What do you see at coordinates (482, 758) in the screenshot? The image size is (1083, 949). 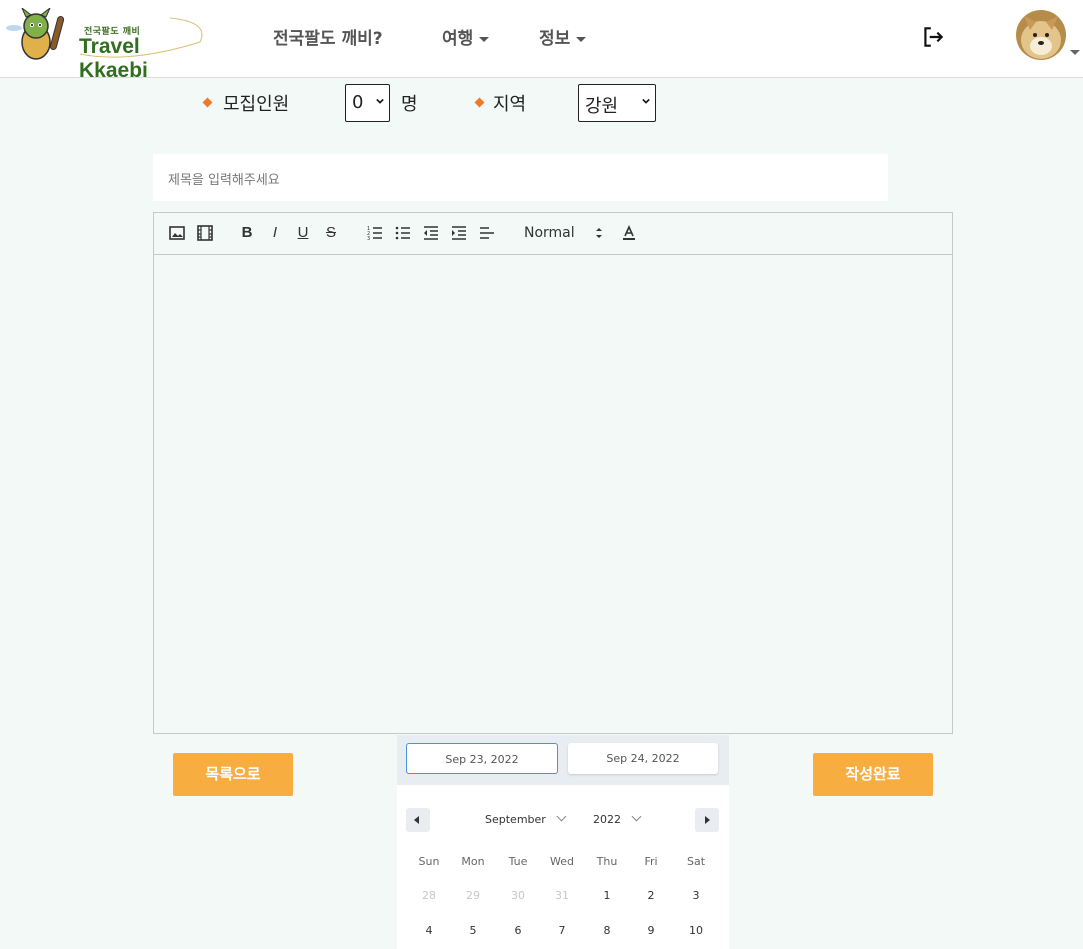 I see `start-date-input: Sep 23, 2022` at bounding box center [482, 758].